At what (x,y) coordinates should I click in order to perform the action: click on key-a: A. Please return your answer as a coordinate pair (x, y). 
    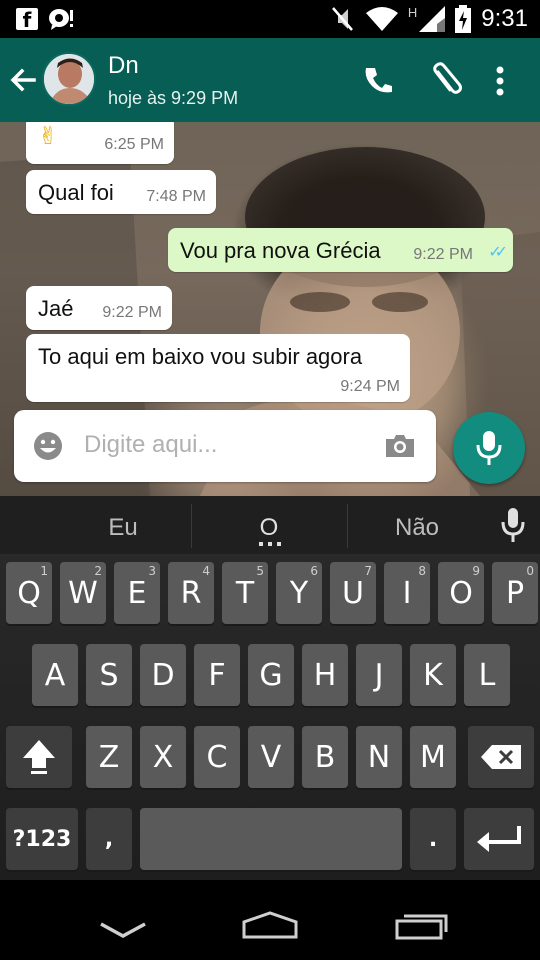
    Looking at the image, I should click on (55, 675).